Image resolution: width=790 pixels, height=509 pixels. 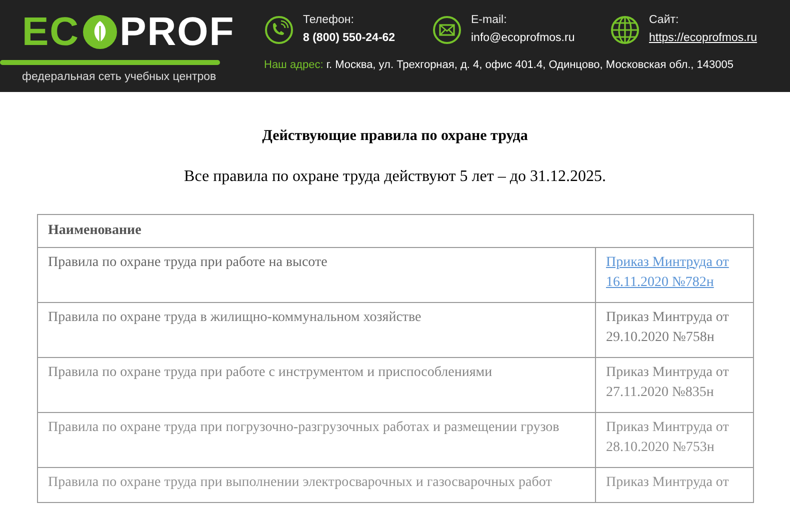 I want to click on globe-icon, so click(x=625, y=30).